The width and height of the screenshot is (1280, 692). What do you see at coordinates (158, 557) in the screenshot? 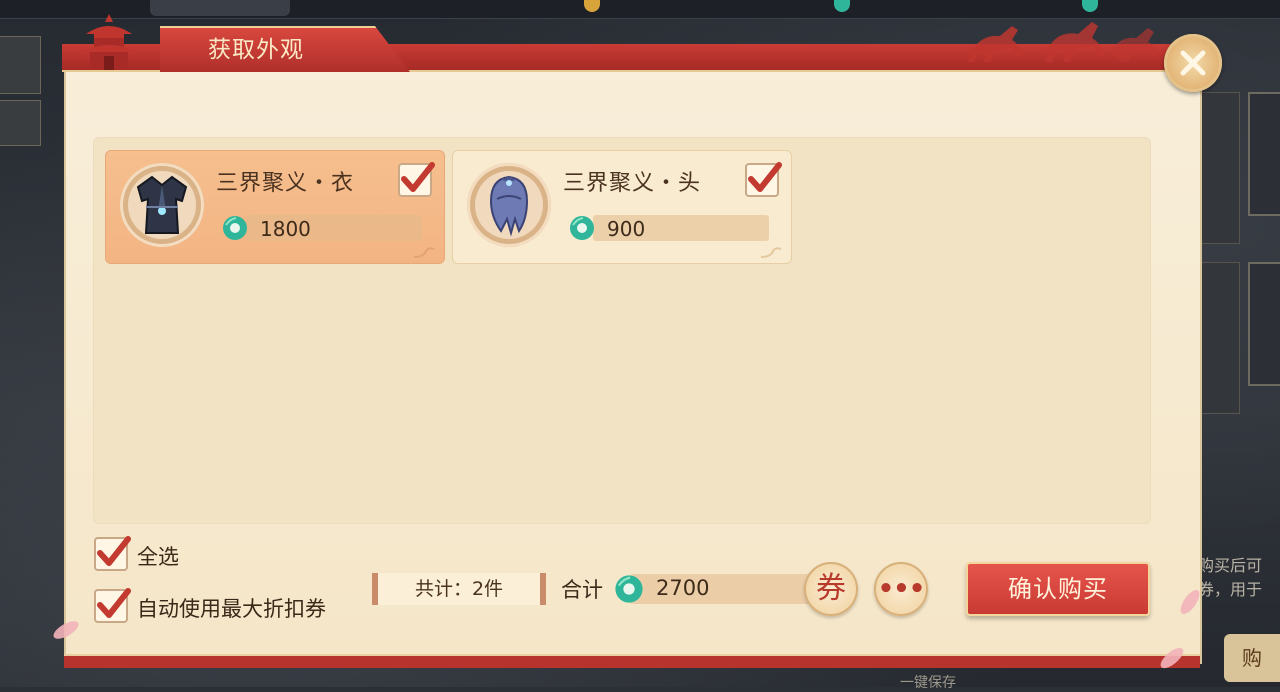
I see `select-all-label: 全选` at bounding box center [158, 557].